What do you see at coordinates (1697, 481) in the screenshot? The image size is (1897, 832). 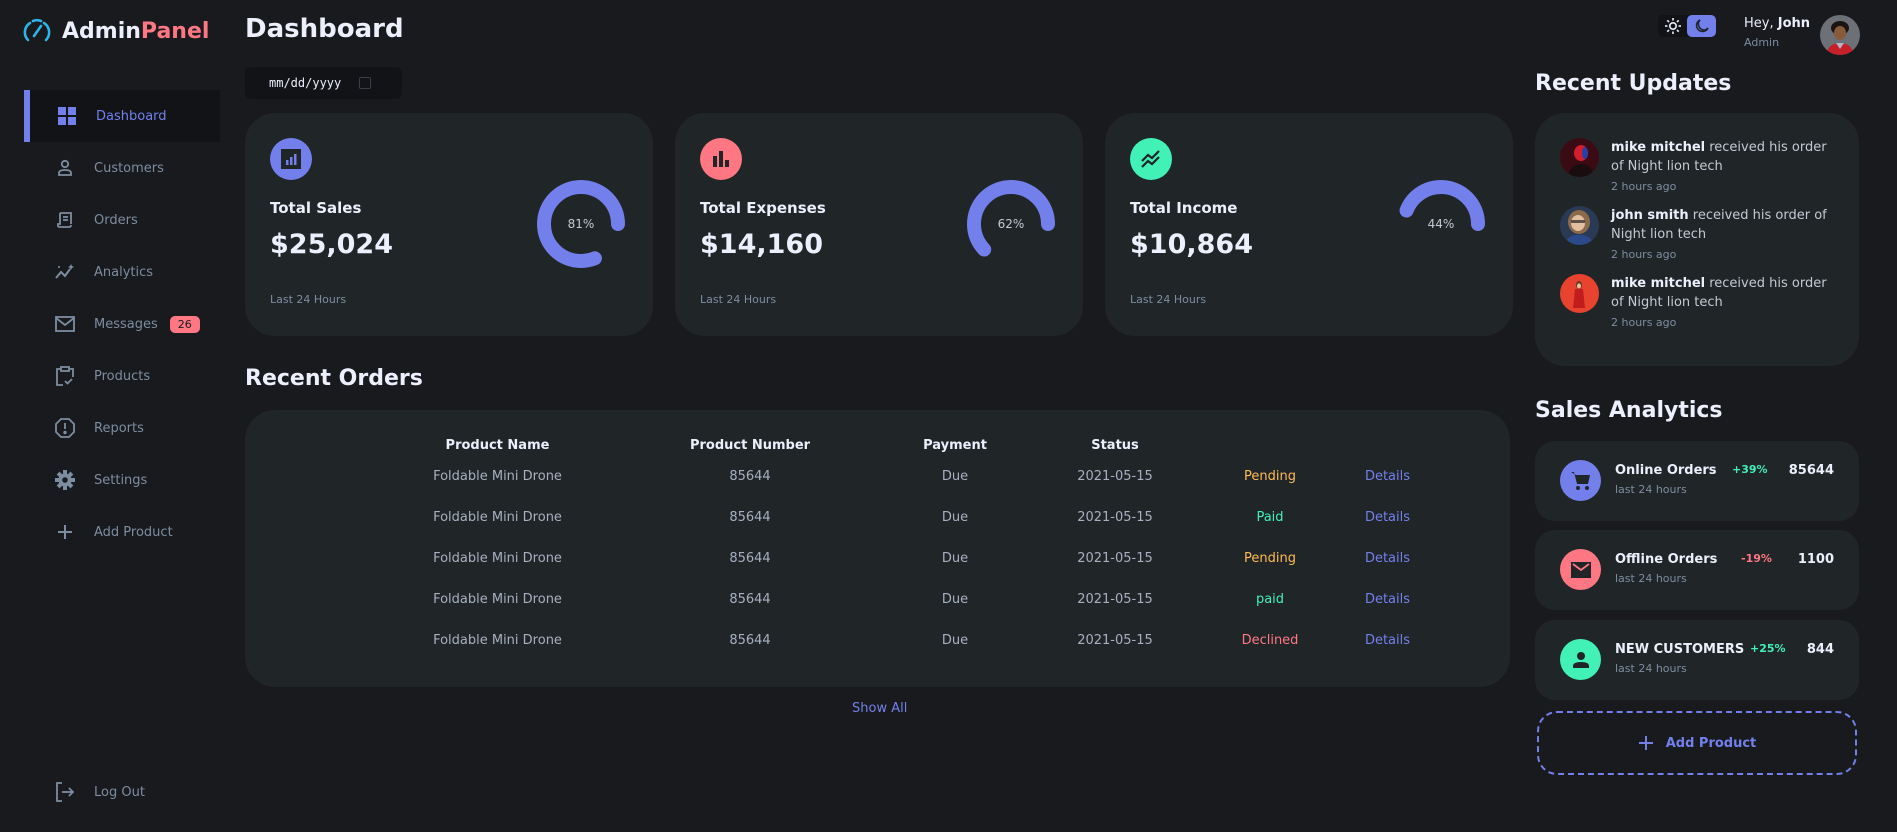 I see `online-orders-item: Online Orders last 24 hours +39% 85644` at bounding box center [1697, 481].